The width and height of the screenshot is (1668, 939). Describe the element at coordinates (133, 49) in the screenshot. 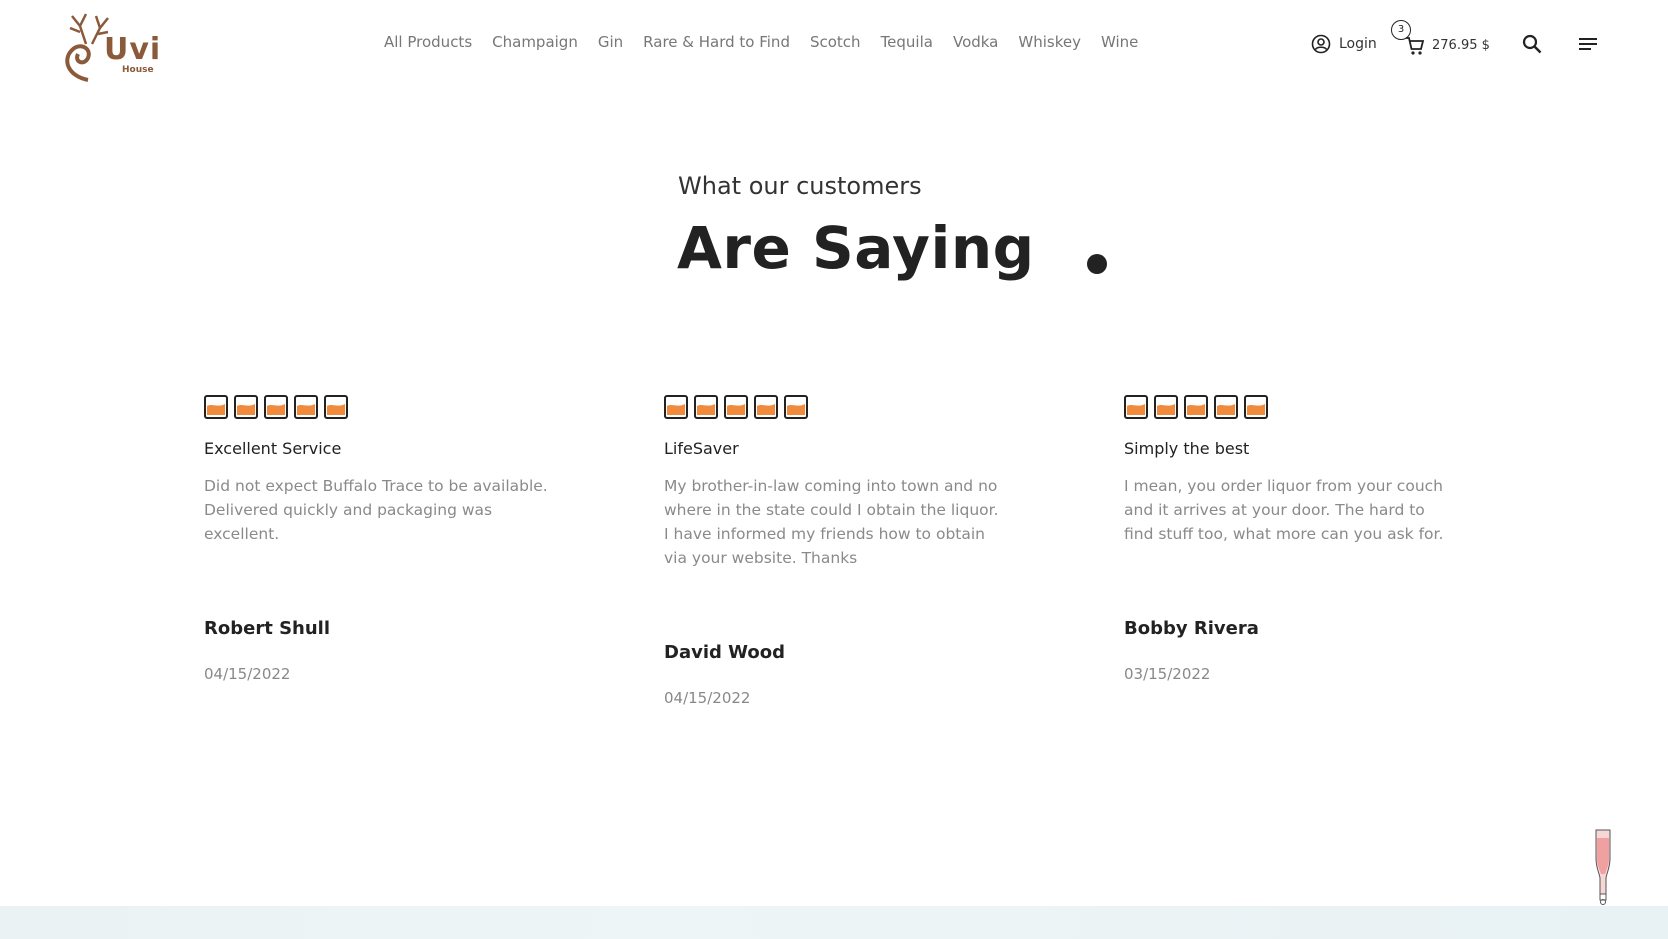

I see `logo-text: Uvi` at that location.